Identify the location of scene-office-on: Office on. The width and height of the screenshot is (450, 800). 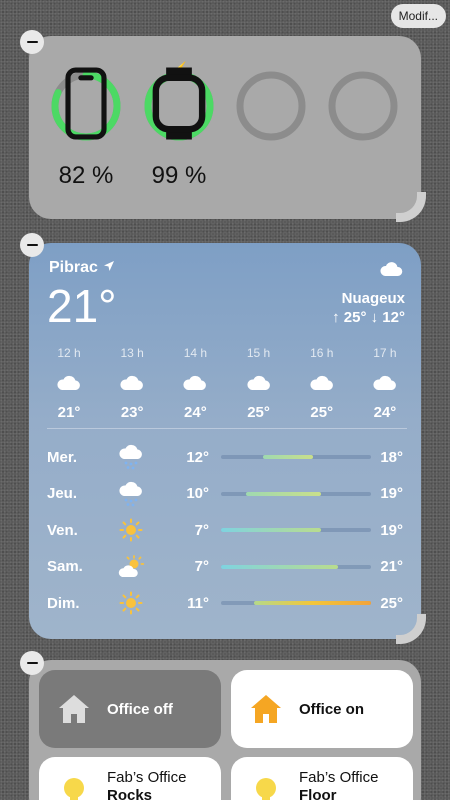
(322, 709).